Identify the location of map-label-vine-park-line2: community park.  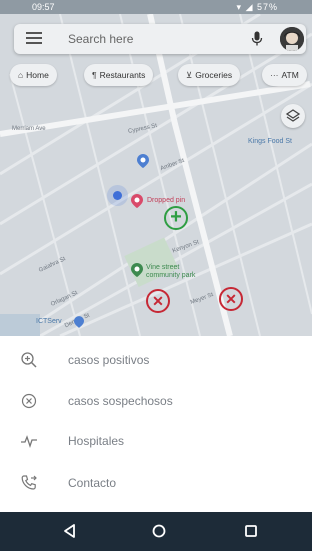
(171, 275).